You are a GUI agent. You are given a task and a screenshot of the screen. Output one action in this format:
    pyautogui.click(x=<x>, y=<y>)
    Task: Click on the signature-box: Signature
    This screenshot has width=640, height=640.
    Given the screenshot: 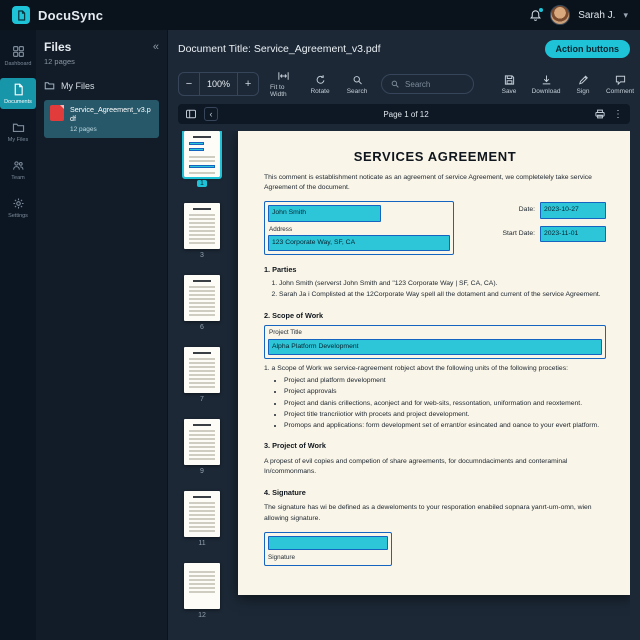 What is the action you would take?
    pyautogui.click(x=328, y=549)
    